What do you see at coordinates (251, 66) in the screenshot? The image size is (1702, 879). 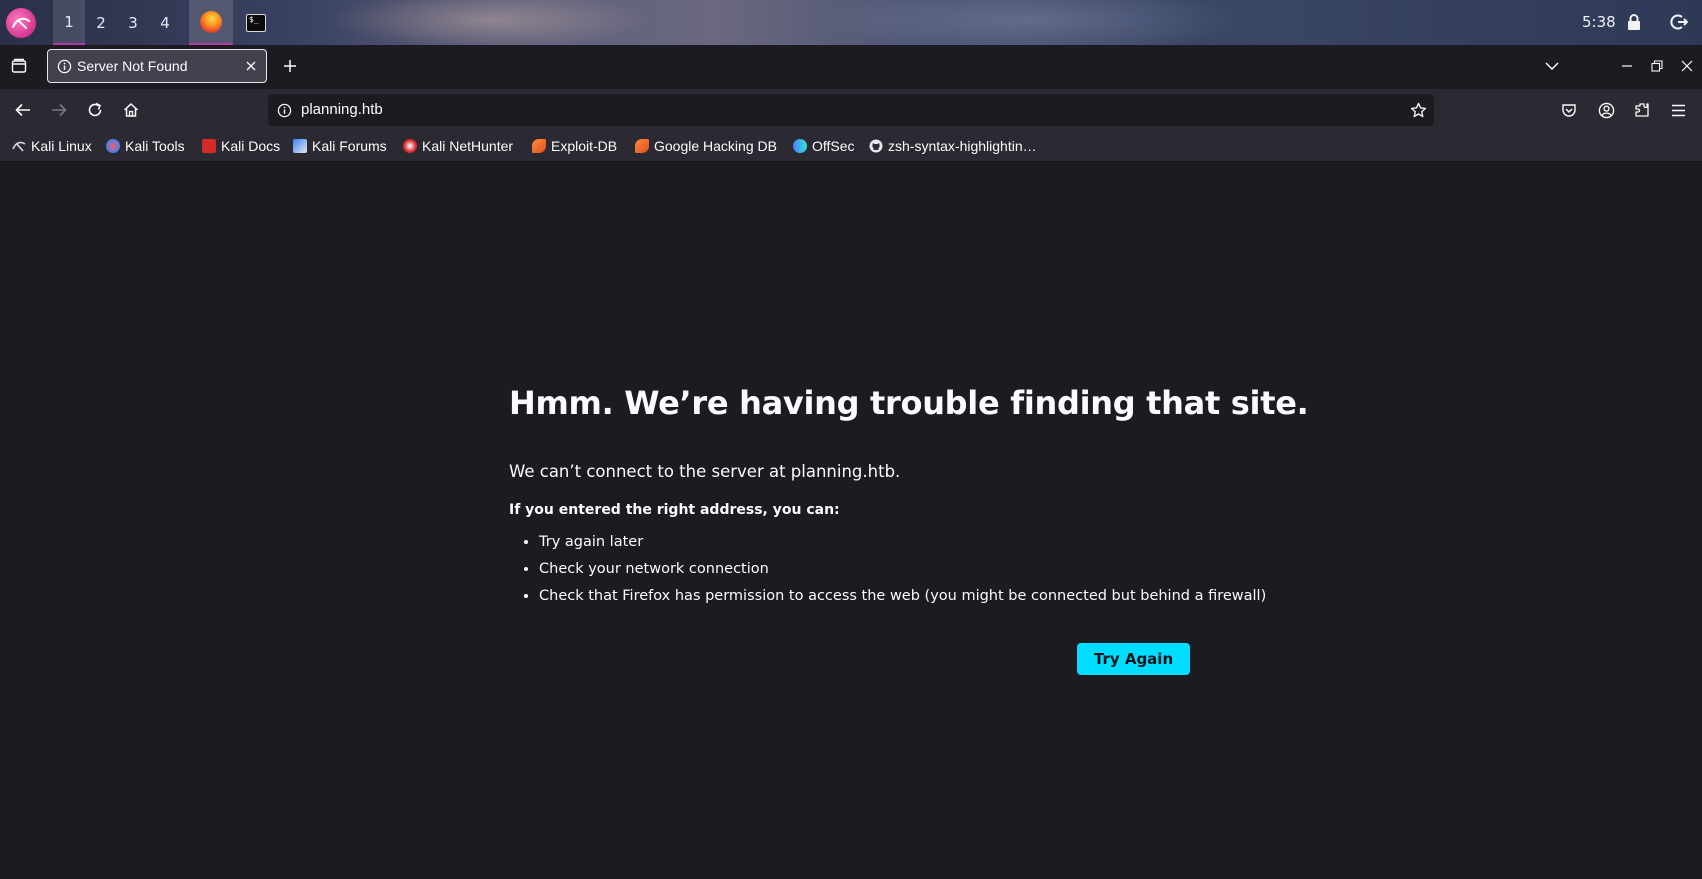 I see `close-tab-icon` at bounding box center [251, 66].